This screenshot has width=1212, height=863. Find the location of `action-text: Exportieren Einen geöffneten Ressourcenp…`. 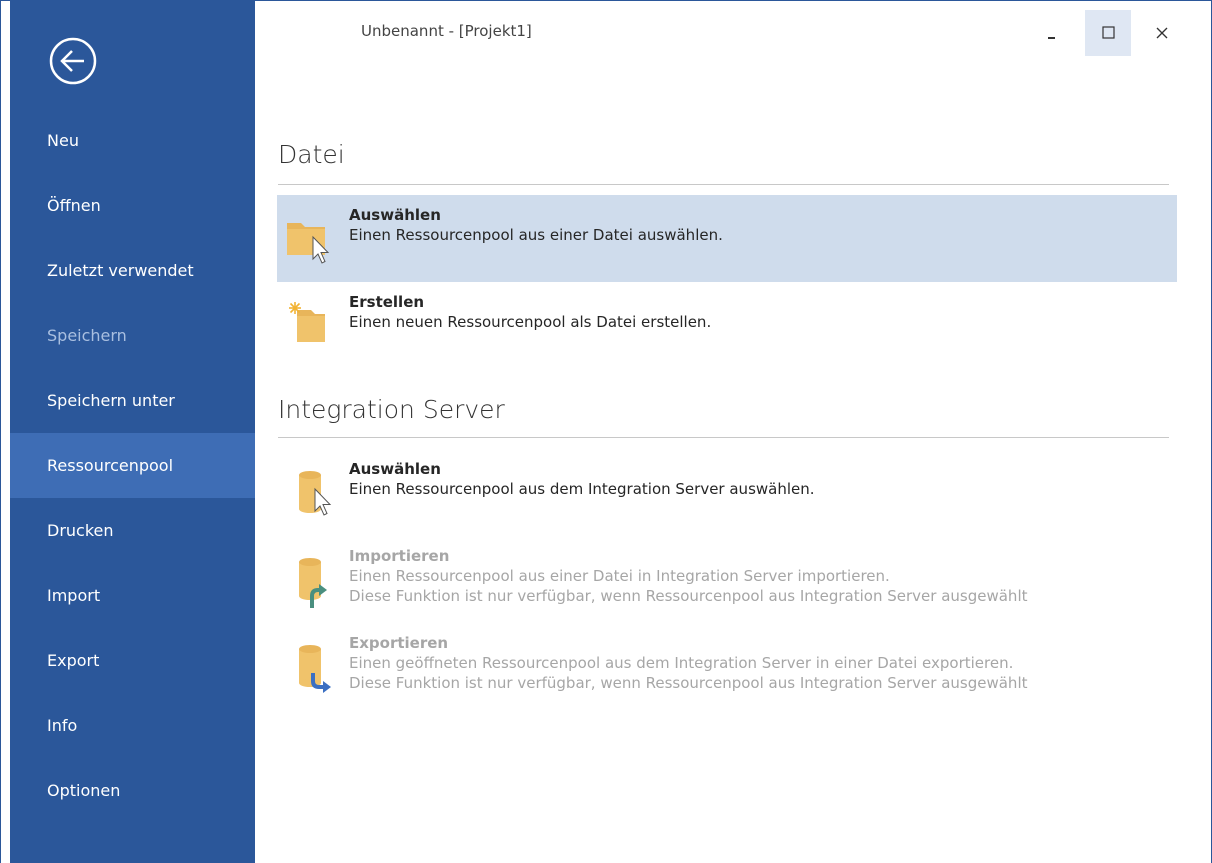

action-text: Exportieren Einen geöffneten Ressourcenp… is located at coordinates (688, 663).